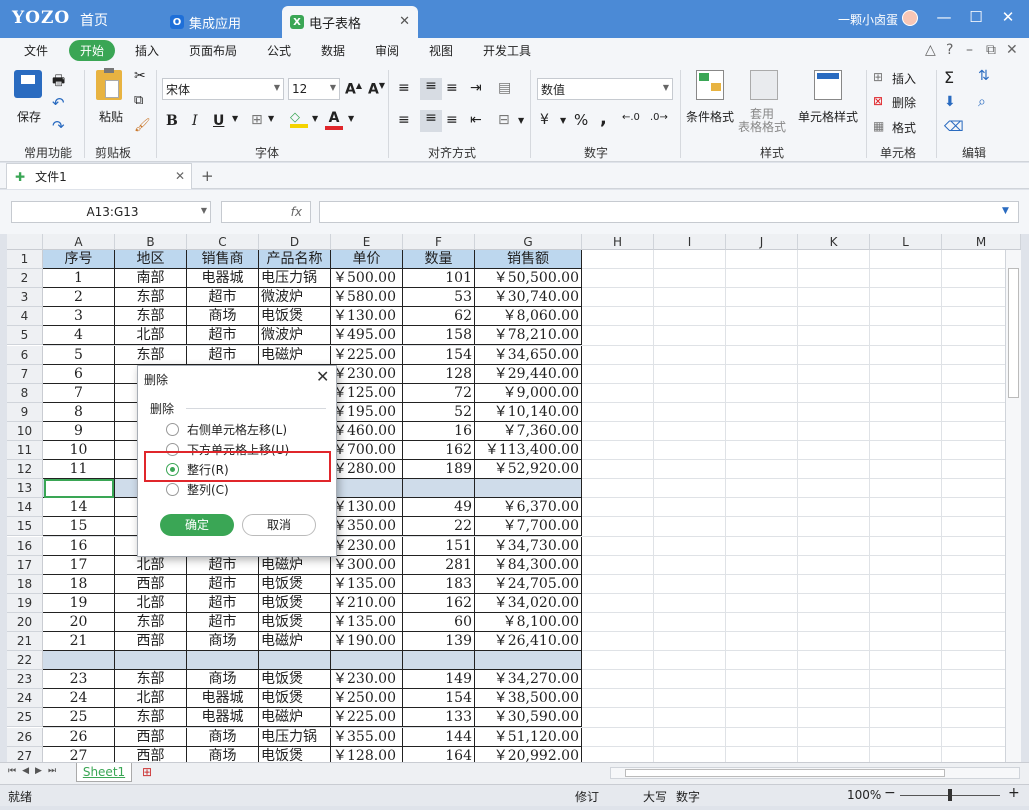 The width and height of the screenshot is (1029, 810). Describe the element at coordinates (25, 527) in the screenshot. I see `row-header: 15` at that location.